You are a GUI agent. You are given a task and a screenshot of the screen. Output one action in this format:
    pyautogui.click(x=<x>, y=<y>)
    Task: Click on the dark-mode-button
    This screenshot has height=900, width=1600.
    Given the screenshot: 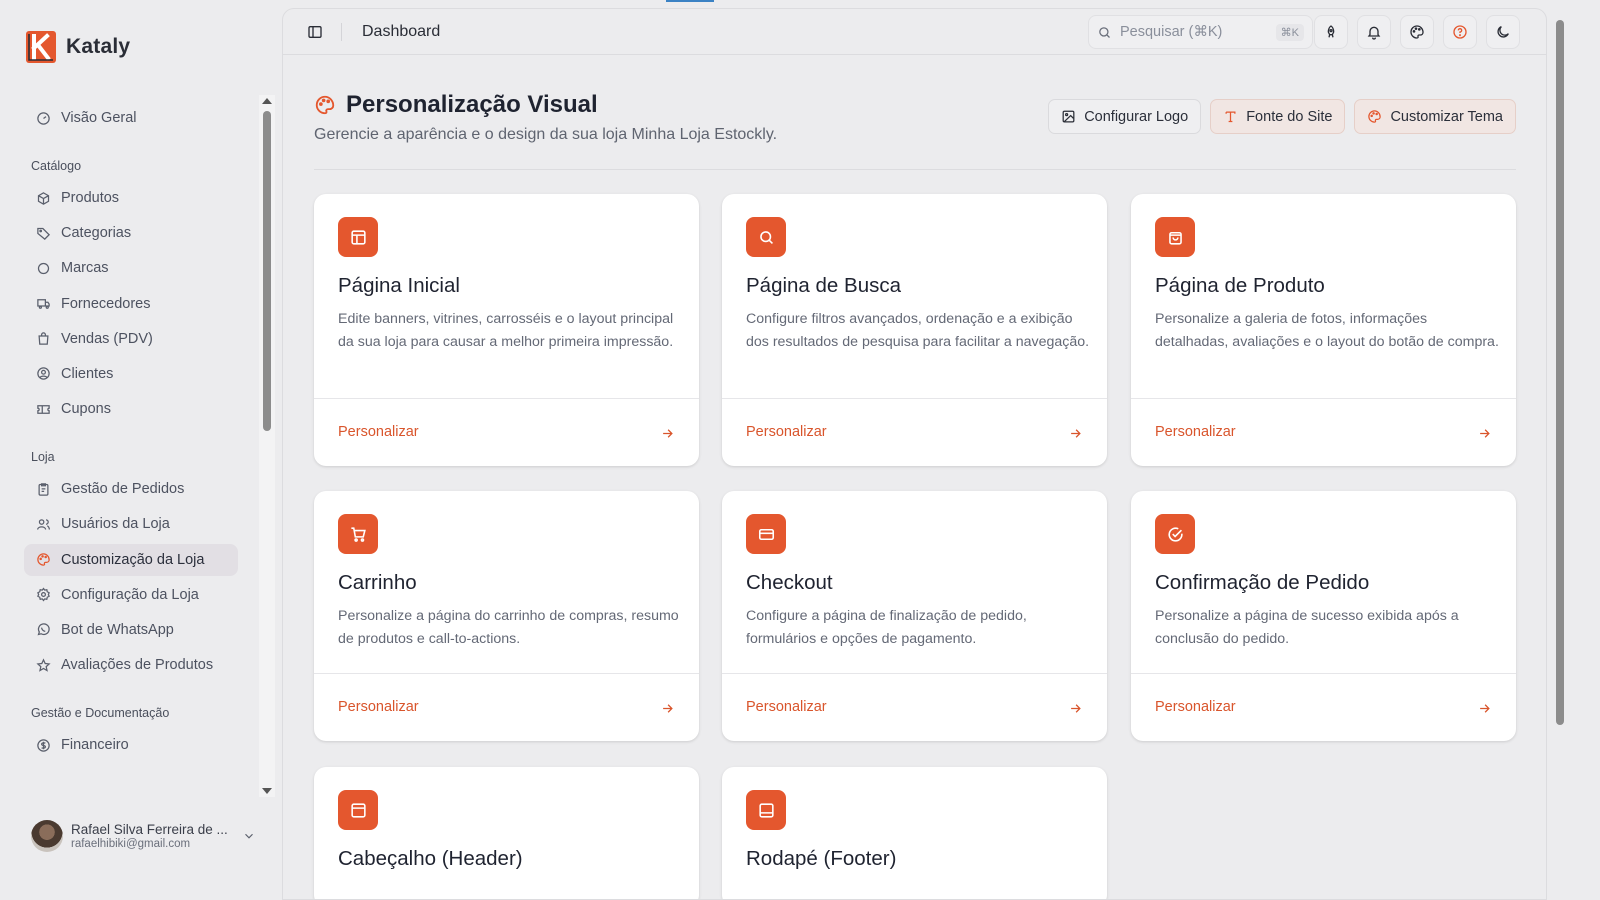 What is the action you would take?
    pyautogui.click(x=1503, y=32)
    